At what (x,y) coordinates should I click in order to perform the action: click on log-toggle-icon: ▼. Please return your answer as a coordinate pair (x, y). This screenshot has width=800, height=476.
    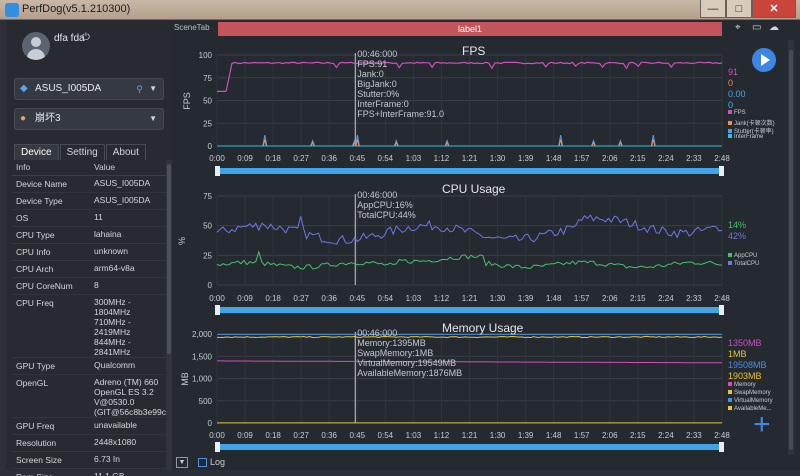
    Looking at the image, I should click on (182, 462).